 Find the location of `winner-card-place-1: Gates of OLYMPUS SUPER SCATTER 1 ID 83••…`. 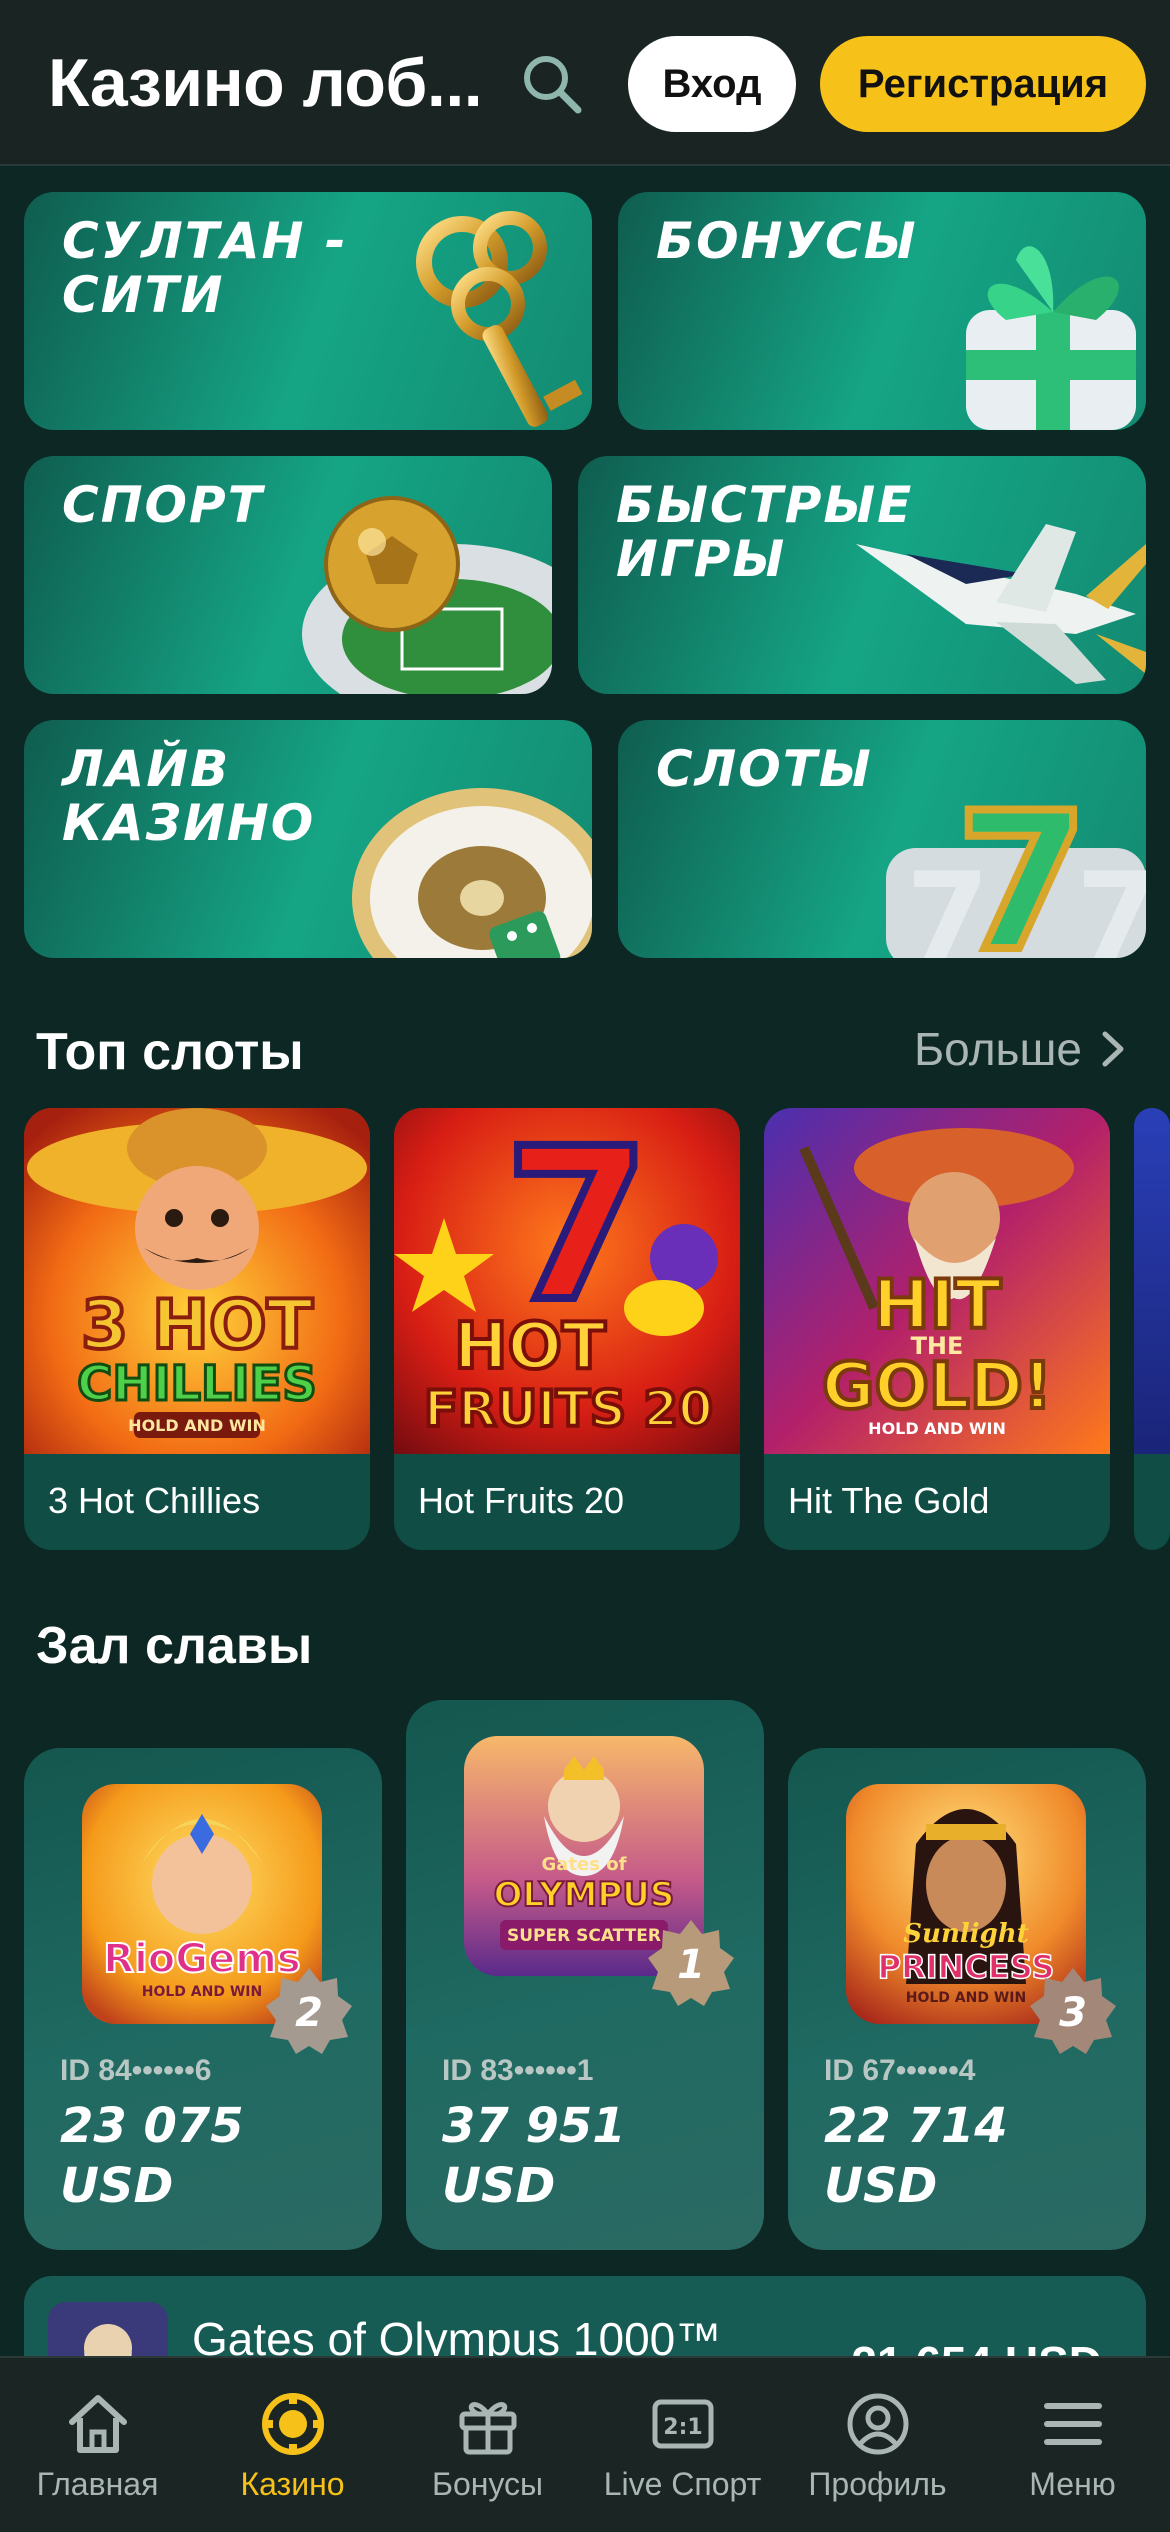

winner-card-place-1: Gates of OLYMPUS SUPER SCATTER 1 ID 83••… is located at coordinates (585, 1975).